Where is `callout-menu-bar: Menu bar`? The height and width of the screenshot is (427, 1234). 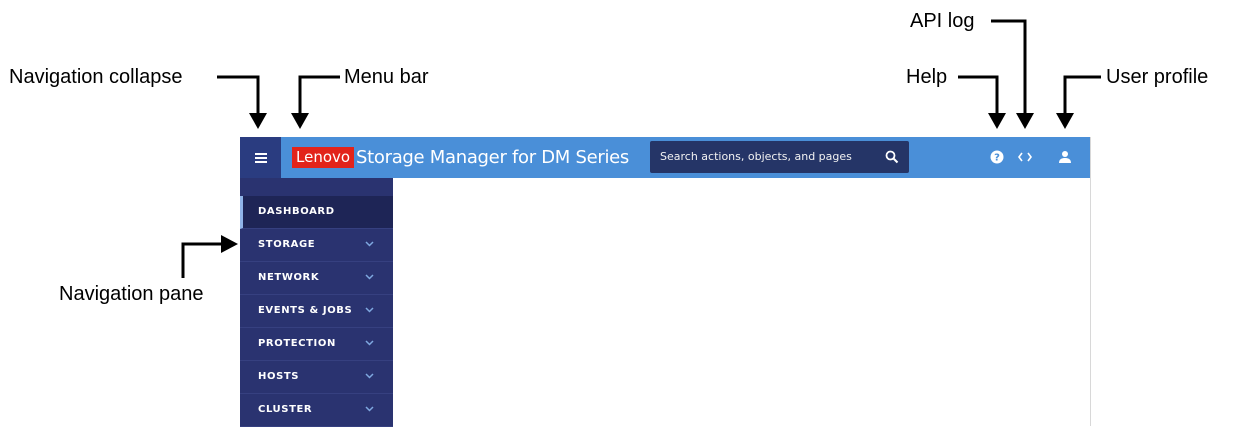
callout-menu-bar: Menu bar is located at coordinates (386, 77).